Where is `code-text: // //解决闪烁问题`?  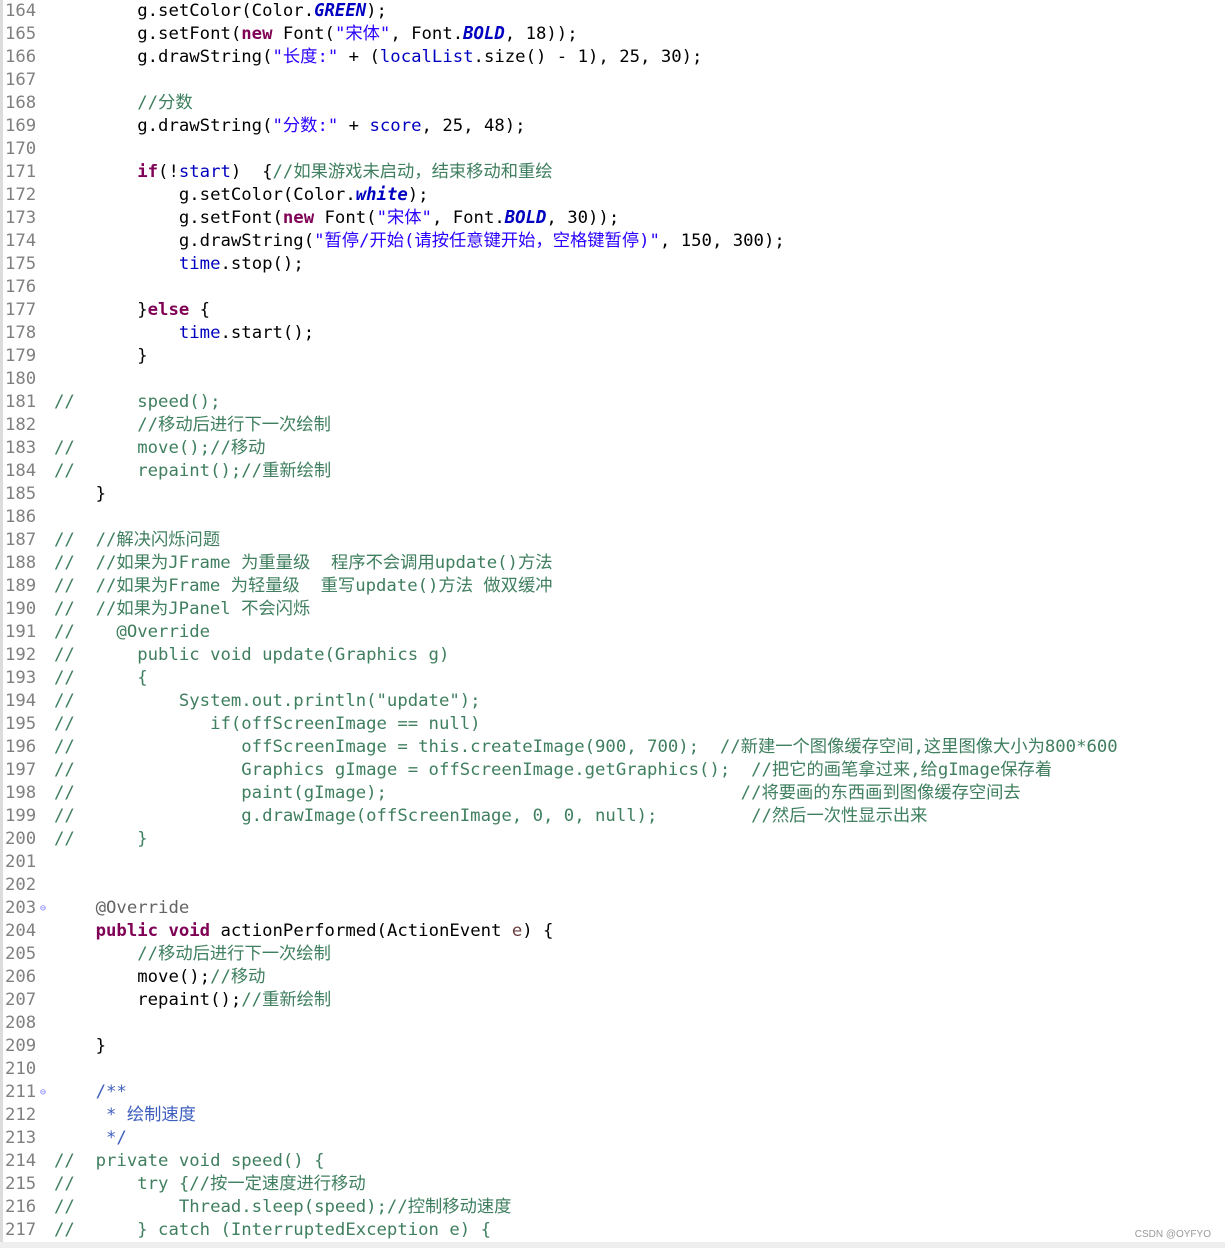
code-text: // //解决闪烁问题 is located at coordinates (137, 540).